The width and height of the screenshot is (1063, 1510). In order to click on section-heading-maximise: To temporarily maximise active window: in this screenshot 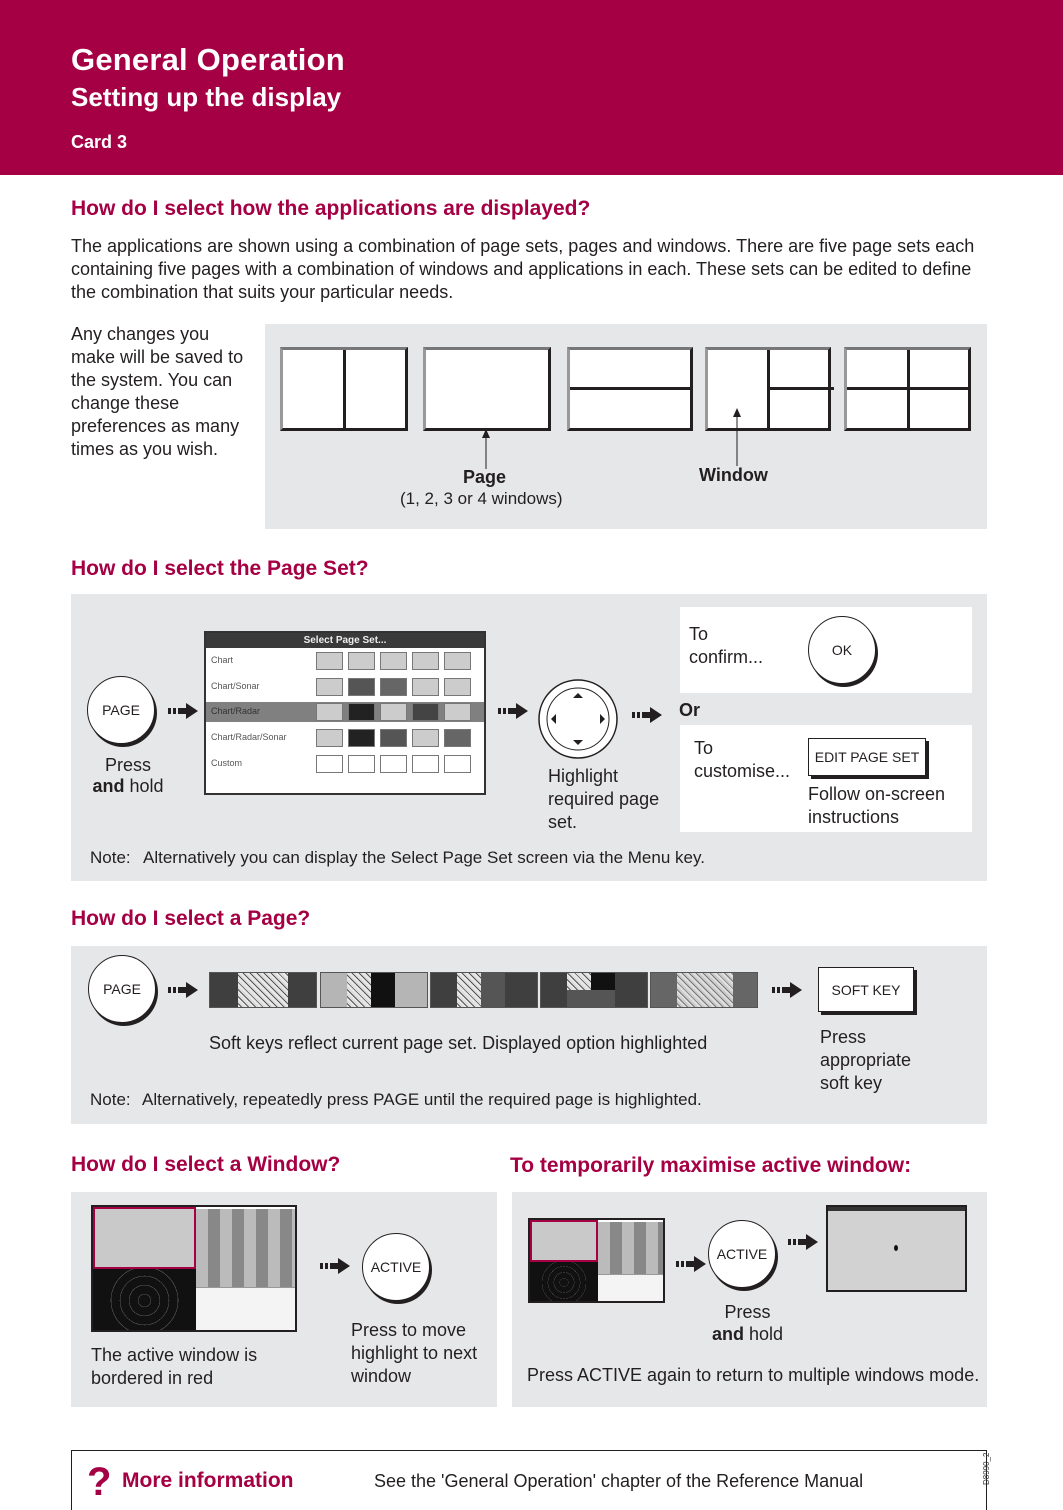, I will do `click(711, 1165)`.